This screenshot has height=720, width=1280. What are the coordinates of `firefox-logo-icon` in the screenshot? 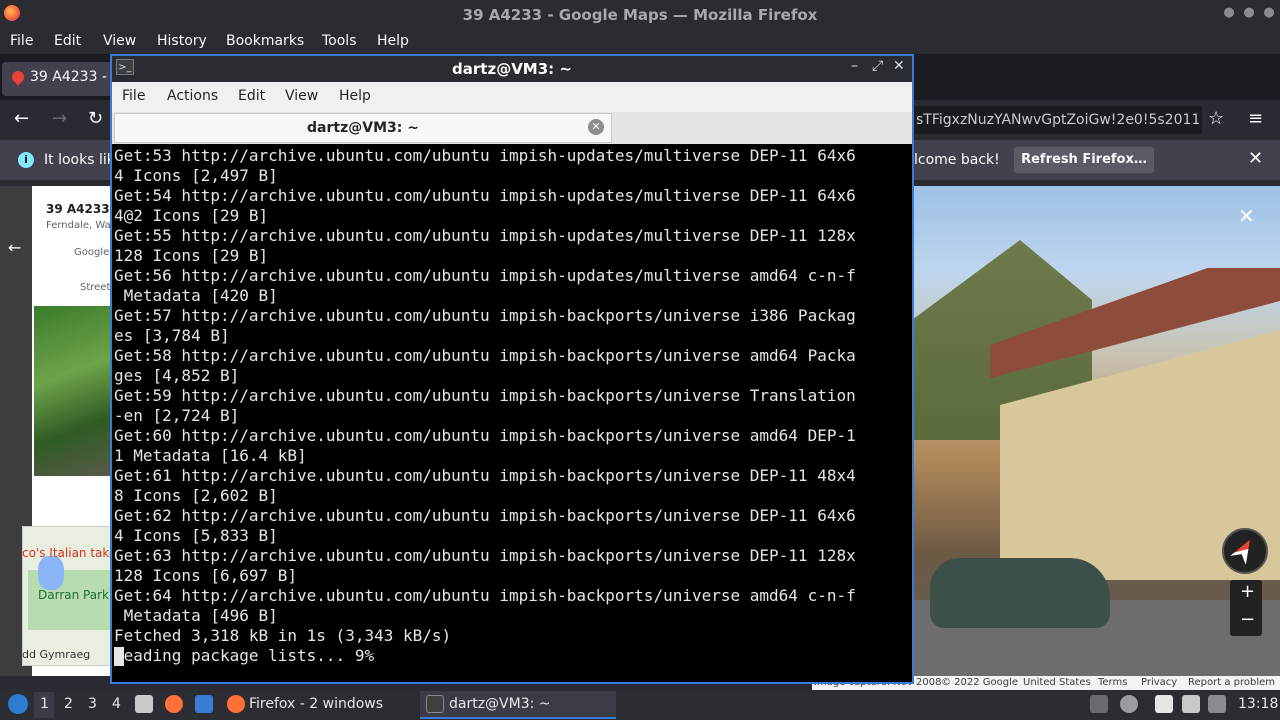 It's located at (12, 13).